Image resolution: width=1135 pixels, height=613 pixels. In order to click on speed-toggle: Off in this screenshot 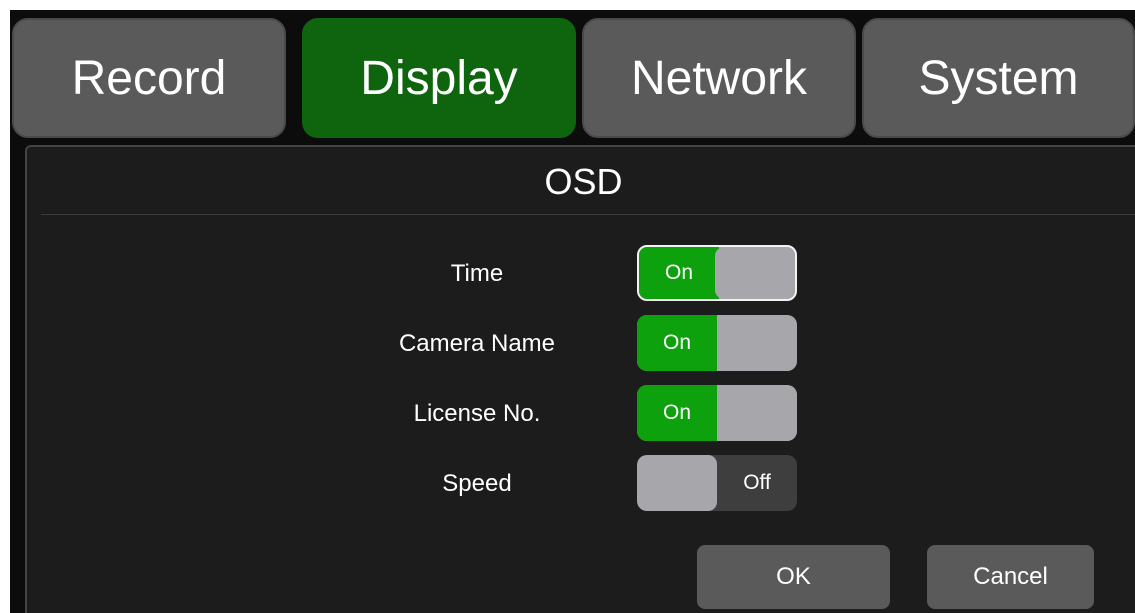, I will do `click(717, 483)`.